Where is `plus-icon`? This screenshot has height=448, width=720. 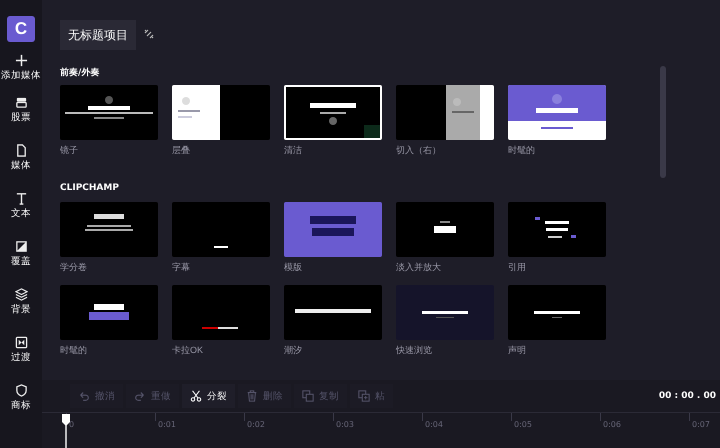
plus-icon is located at coordinates (21, 60).